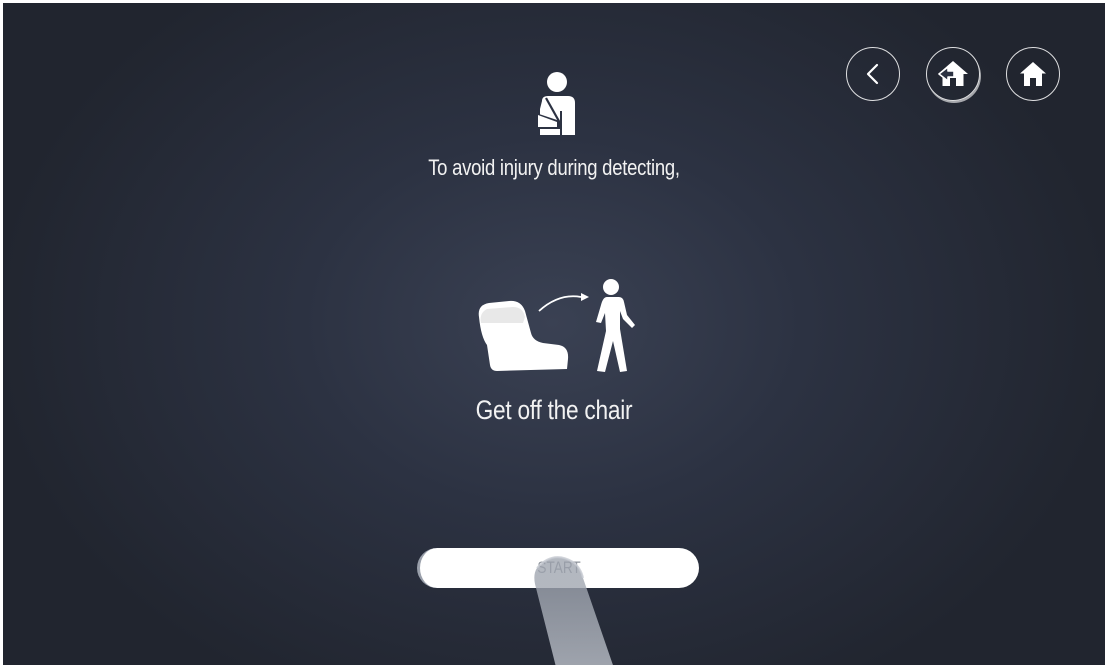 The image size is (1108, 668). I want to click on leave-chair-icon, so click(556, 325).